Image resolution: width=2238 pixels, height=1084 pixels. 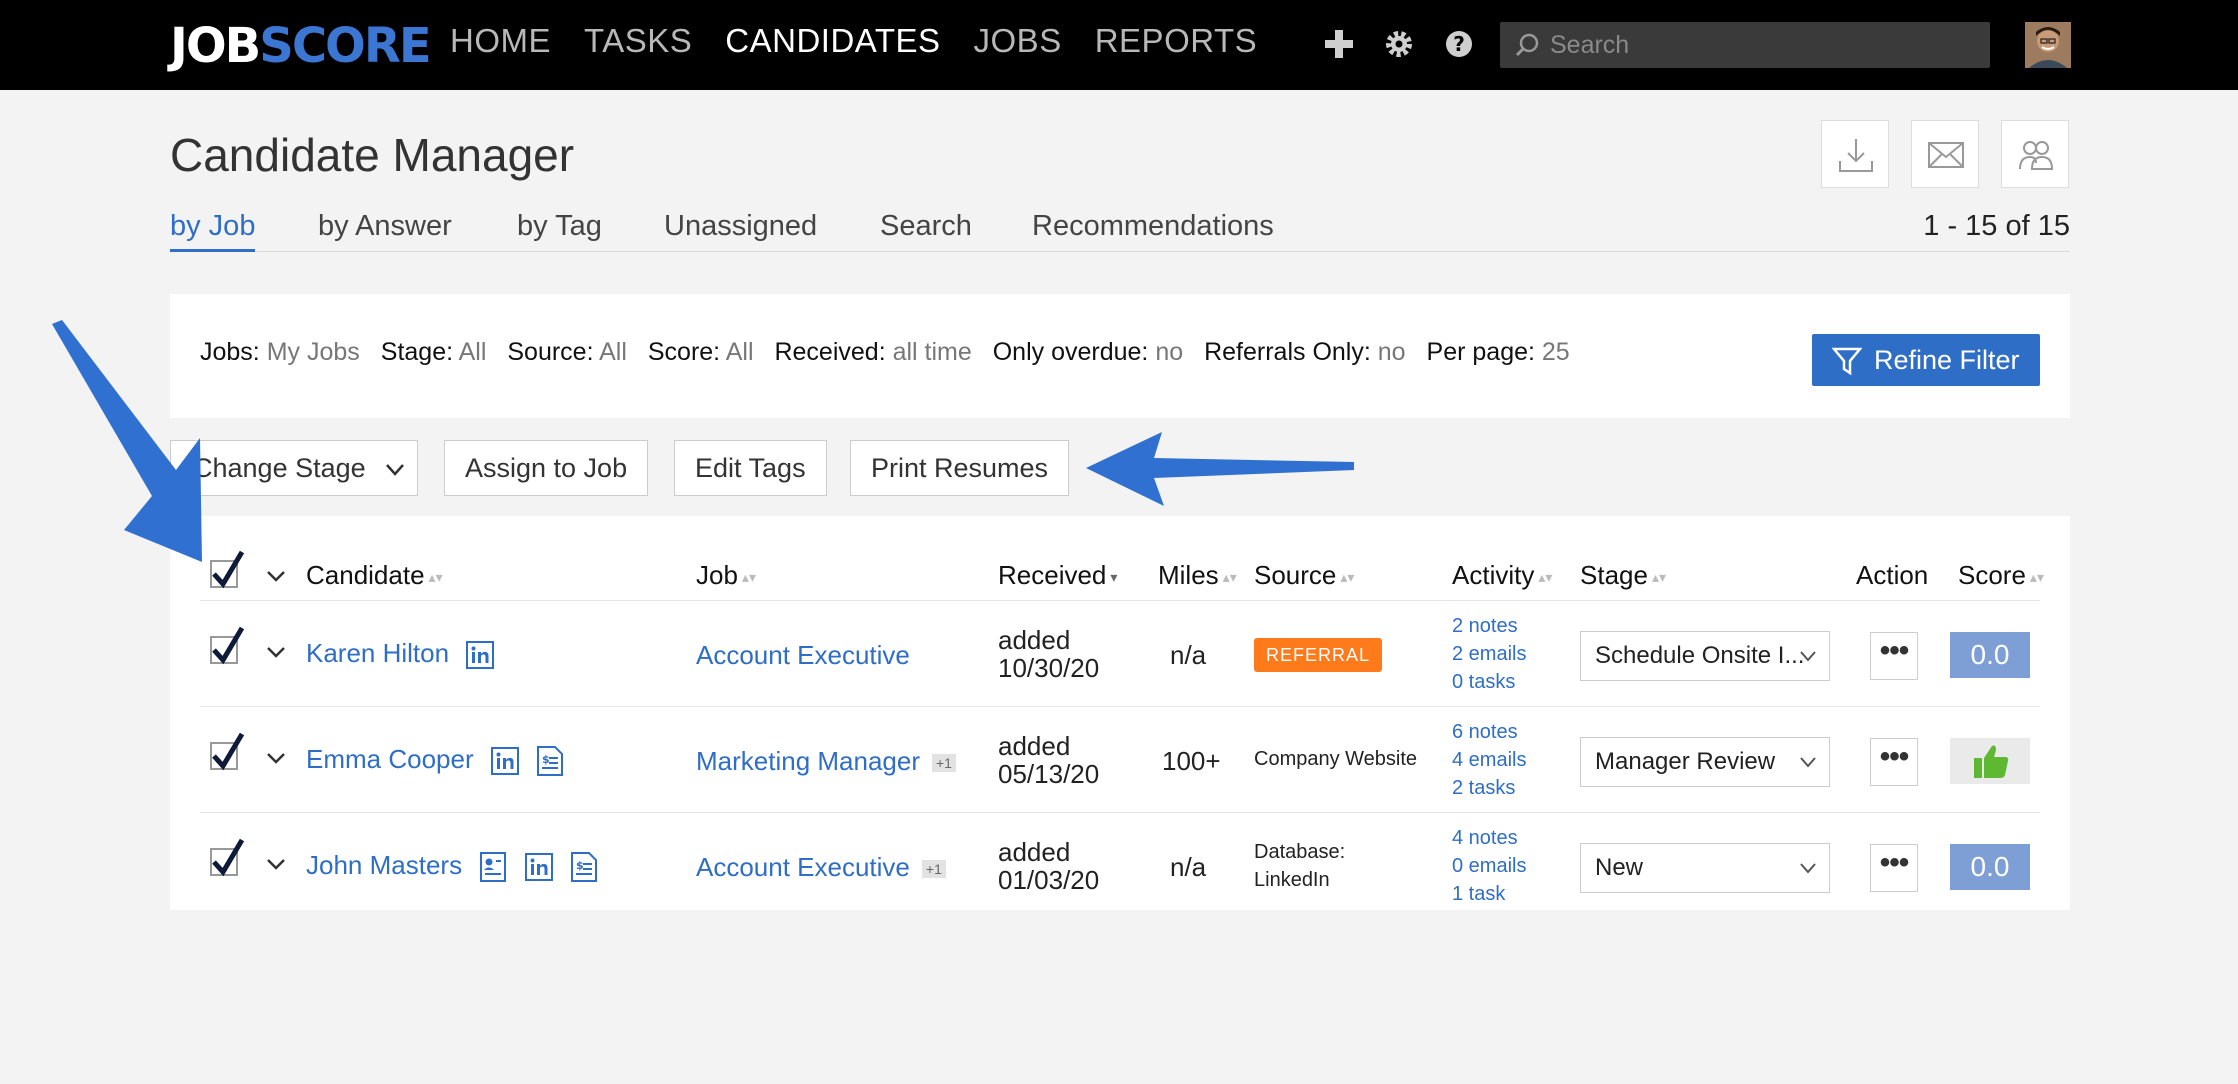 What do you see at coordinates (493, 867) in the screenshot?
I see `profile-card-icon` at bounding box center [493, 867].